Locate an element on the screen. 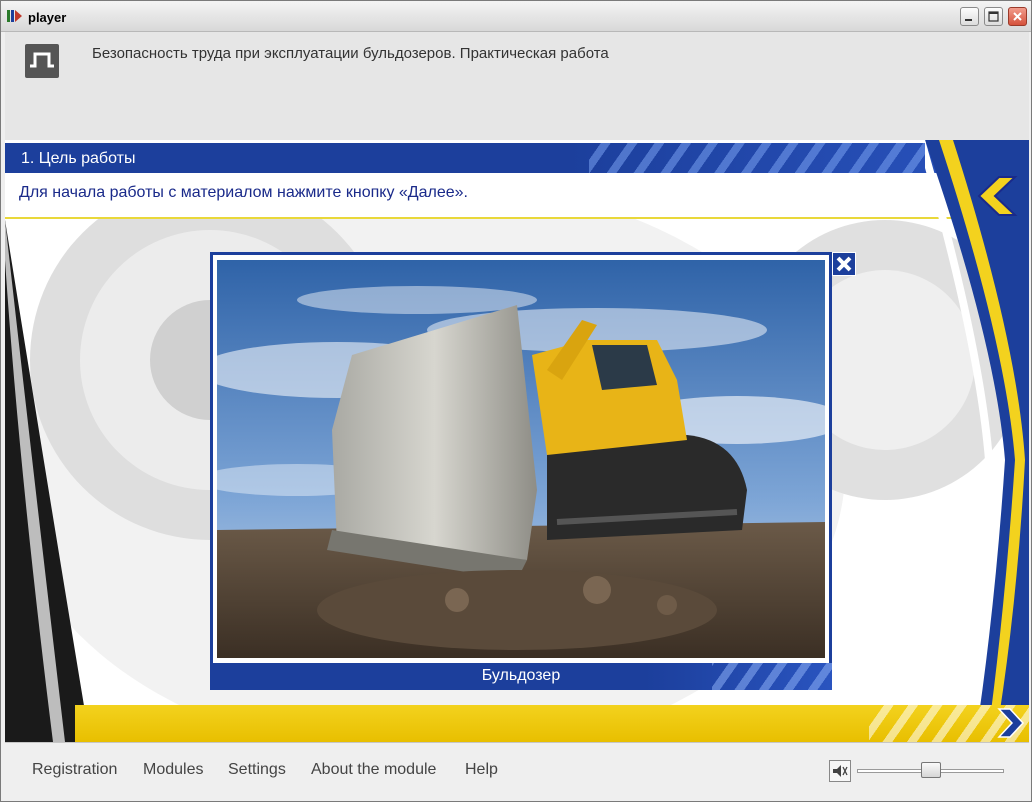 Image resolution: width=1032 pixels, height=802 pixels. menu-modules: Modules is located at coordinates (173, 770).